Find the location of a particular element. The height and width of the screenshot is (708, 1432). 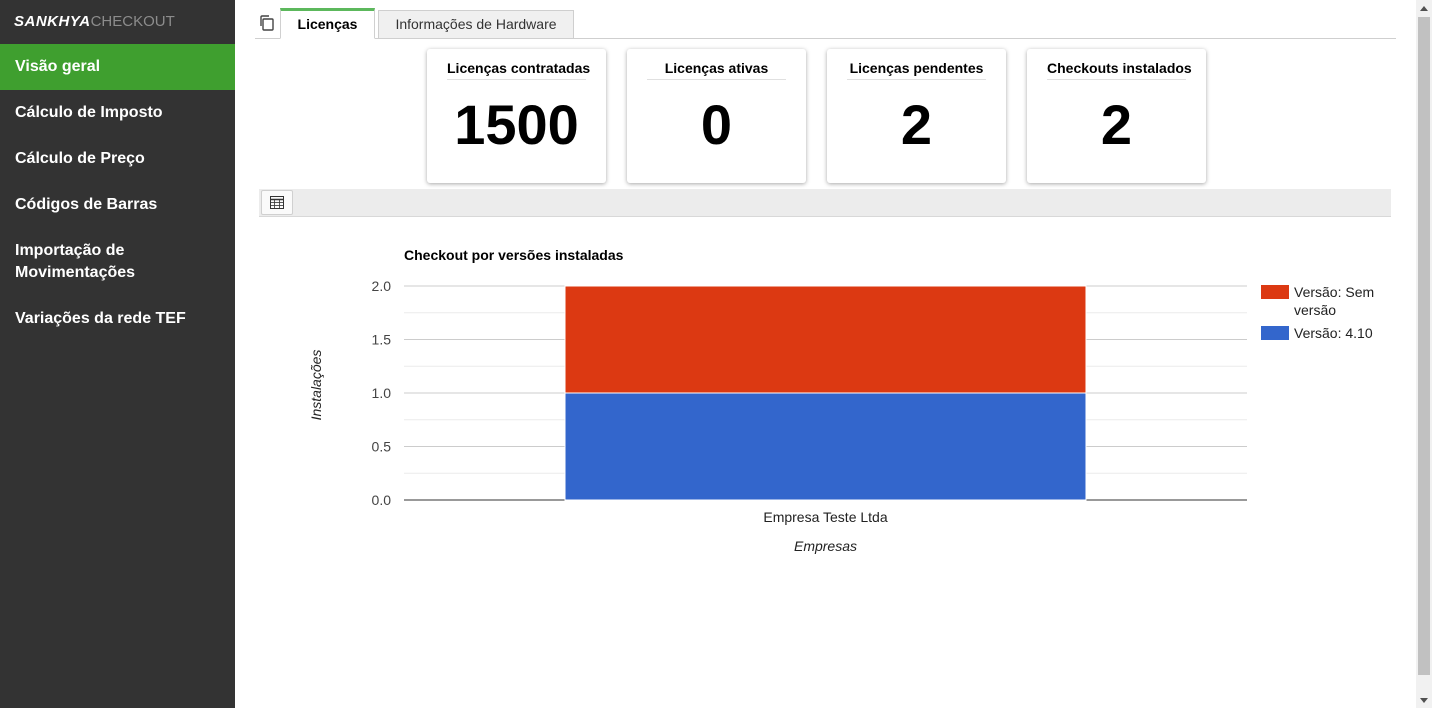

y-axis-label: Instalações is located at coordinates (316, 385).